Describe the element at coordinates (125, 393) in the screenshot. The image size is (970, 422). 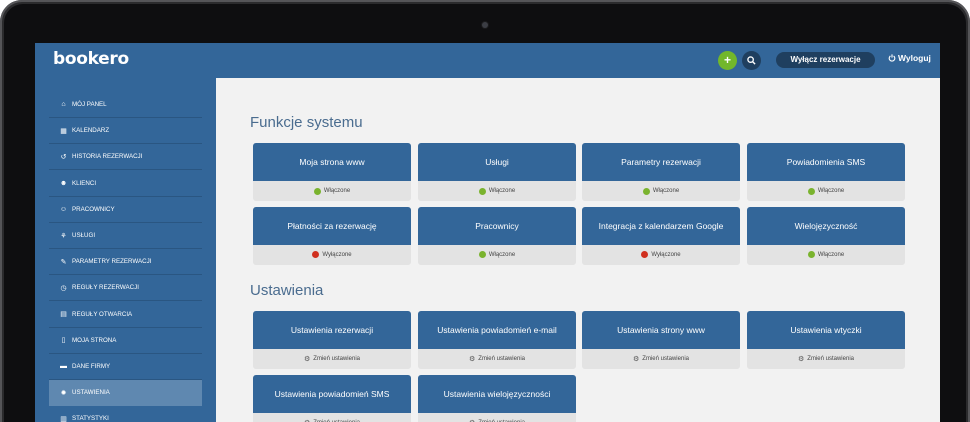
I see `sidebar-item-ustawienia: ✹ USTAWIENIA` at that location.